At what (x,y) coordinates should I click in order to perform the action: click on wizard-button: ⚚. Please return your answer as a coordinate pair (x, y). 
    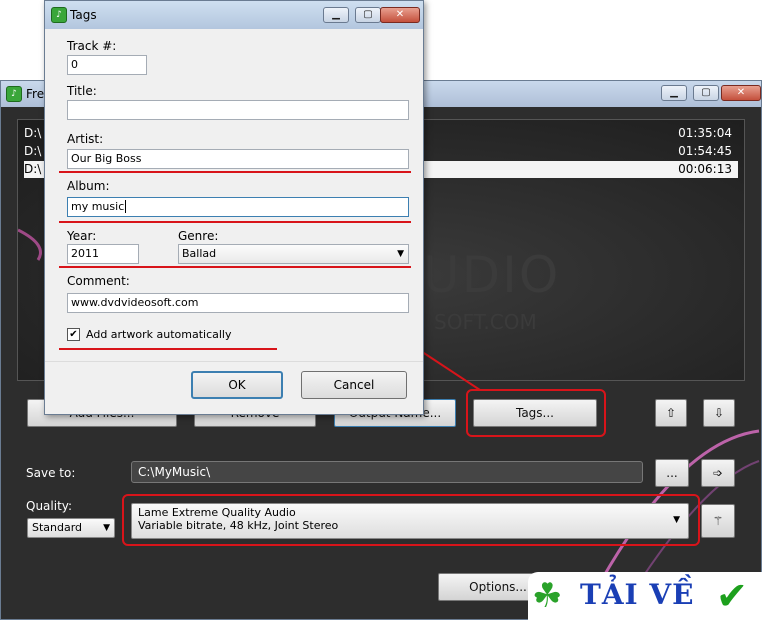
    Looking at the image, I should click on (718, 521).